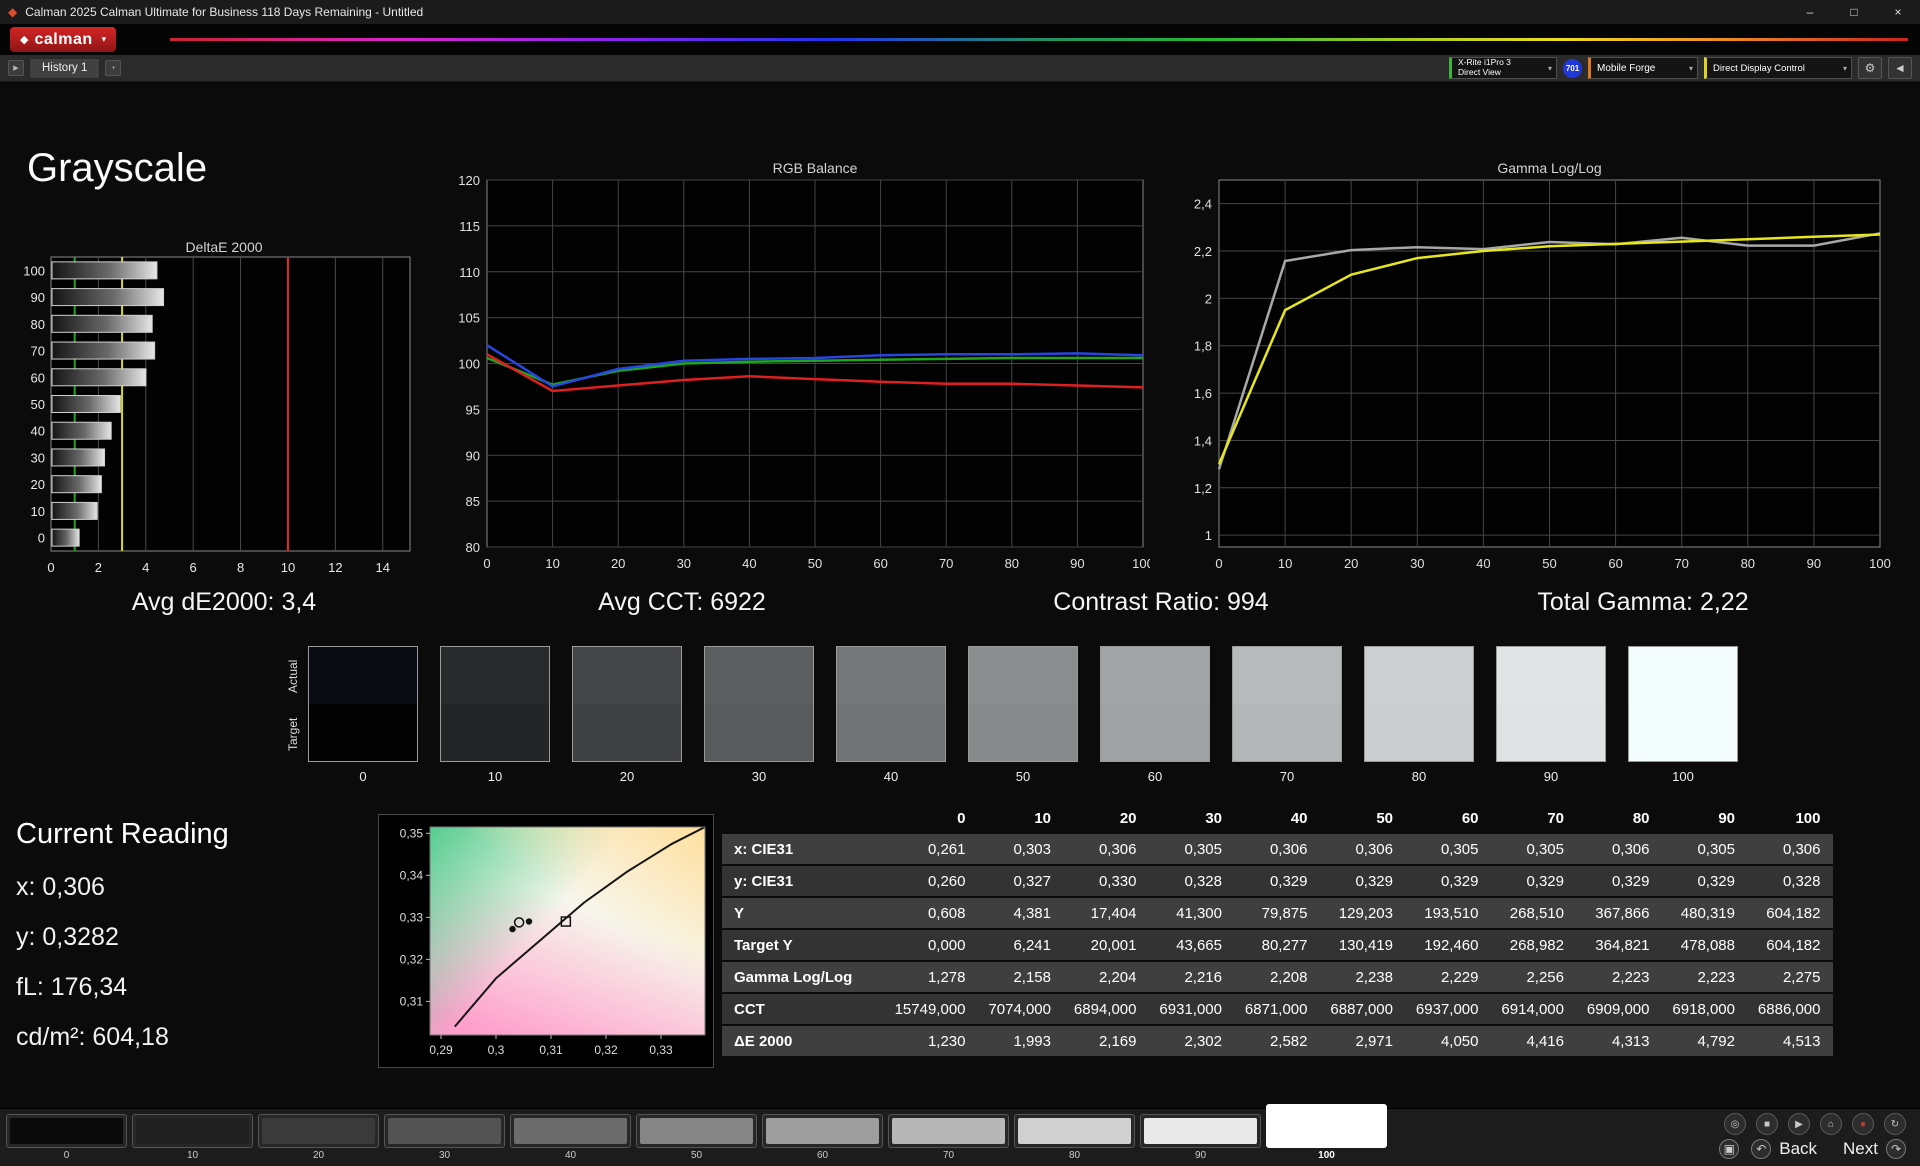 This screenshot has height=1166, width=1920. Describe the element at coordinates (1790, 881) in the screenshot. I see `table-cell: 0,328` at that location.